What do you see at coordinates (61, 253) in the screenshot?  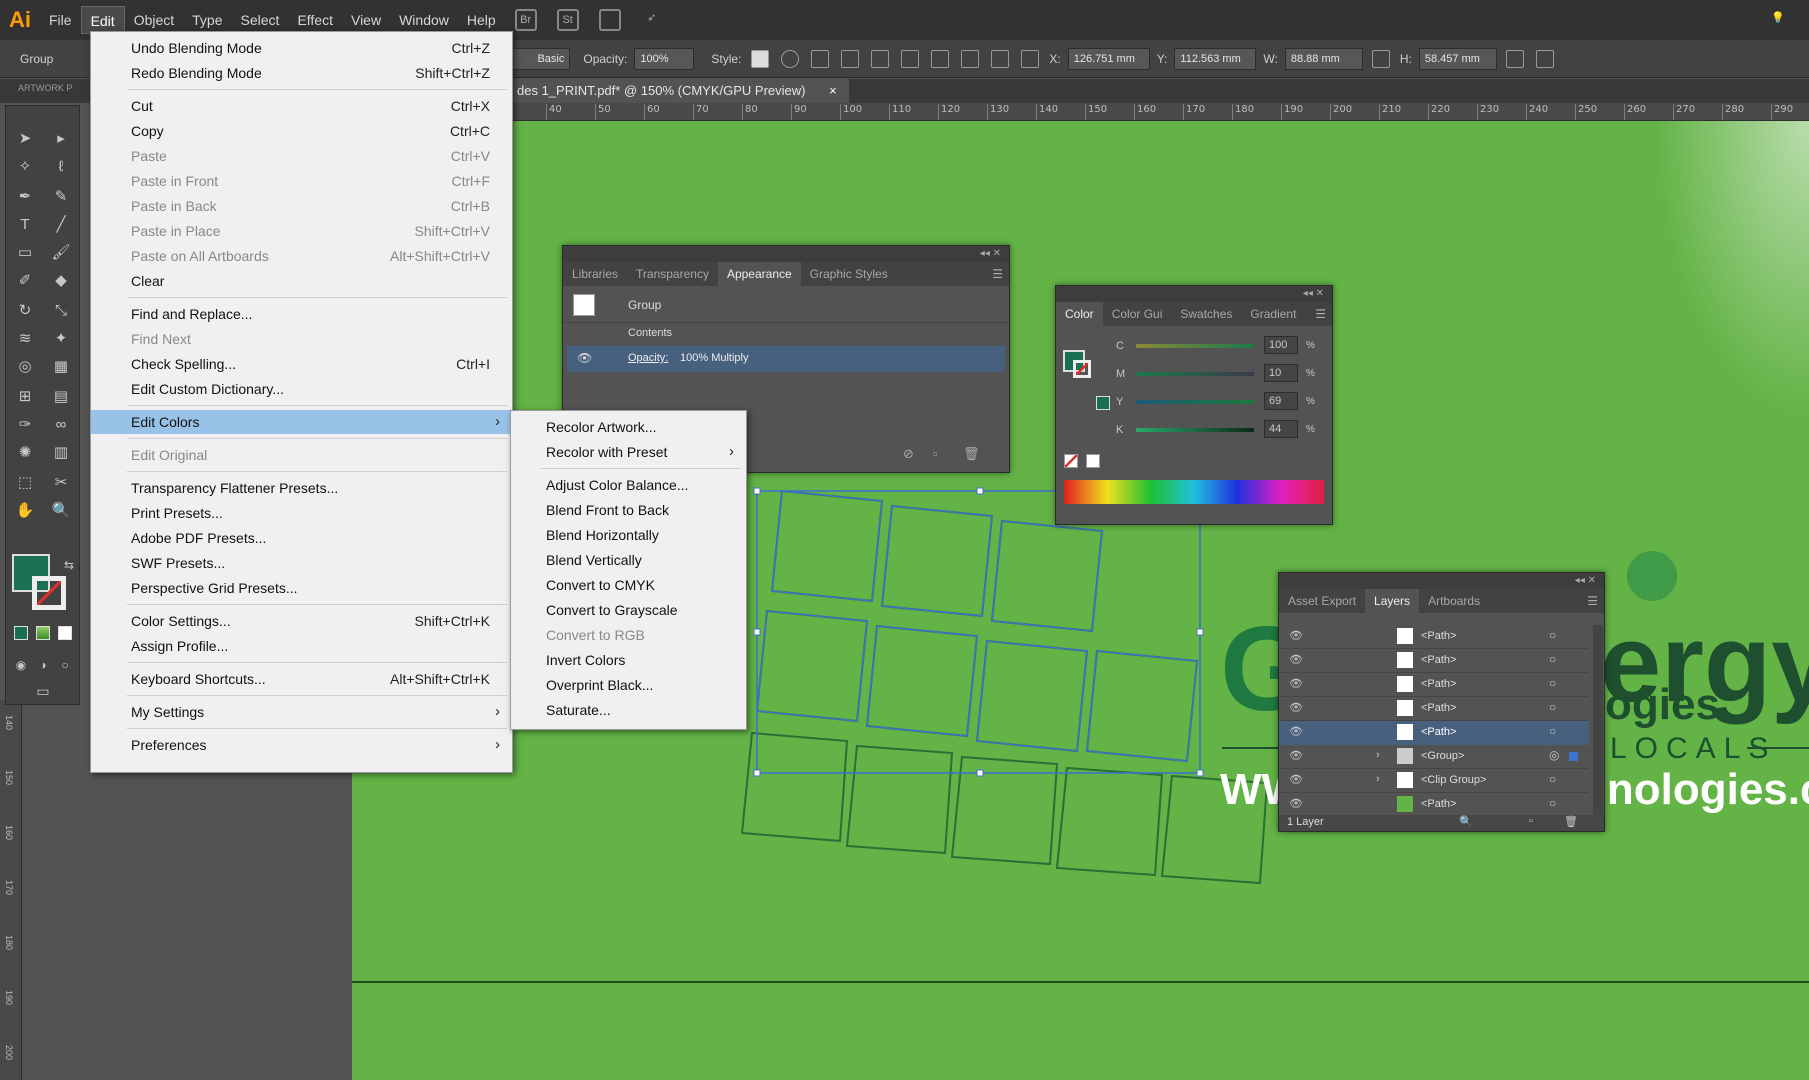 I see `paintbrush-tool-icon: 🖌` at bounding box center [61, 253].